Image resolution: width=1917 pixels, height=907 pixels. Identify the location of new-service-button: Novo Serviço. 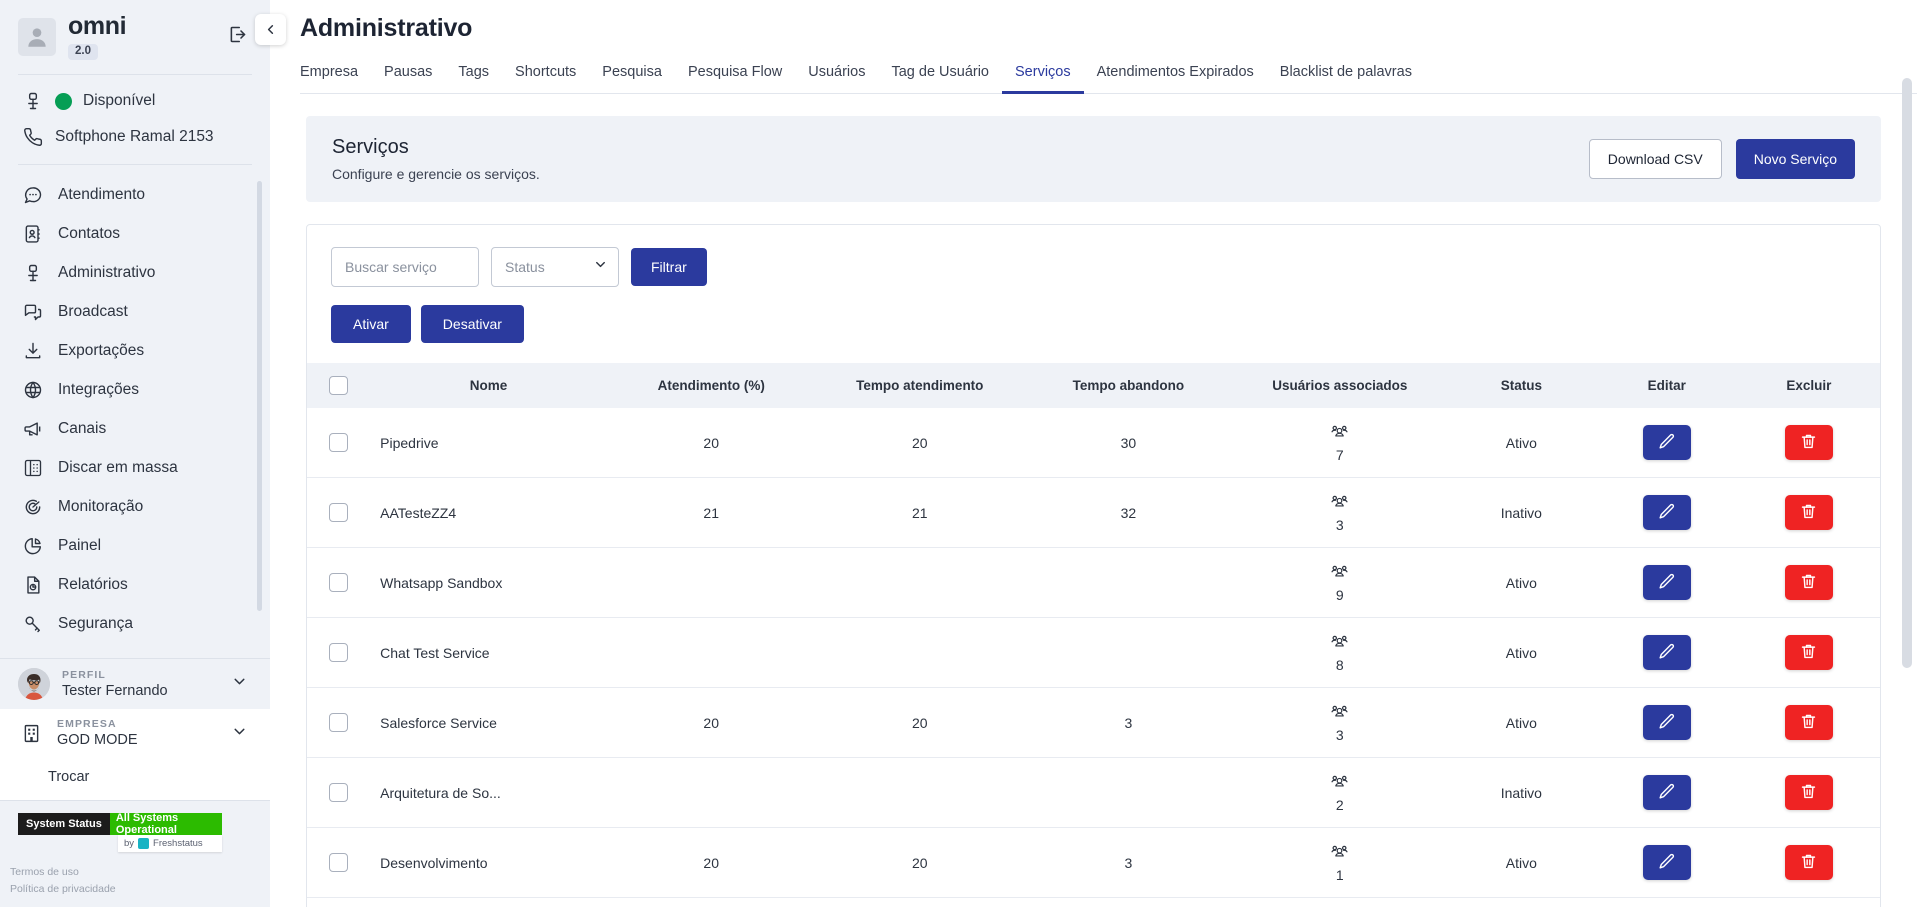
(1795, 159).